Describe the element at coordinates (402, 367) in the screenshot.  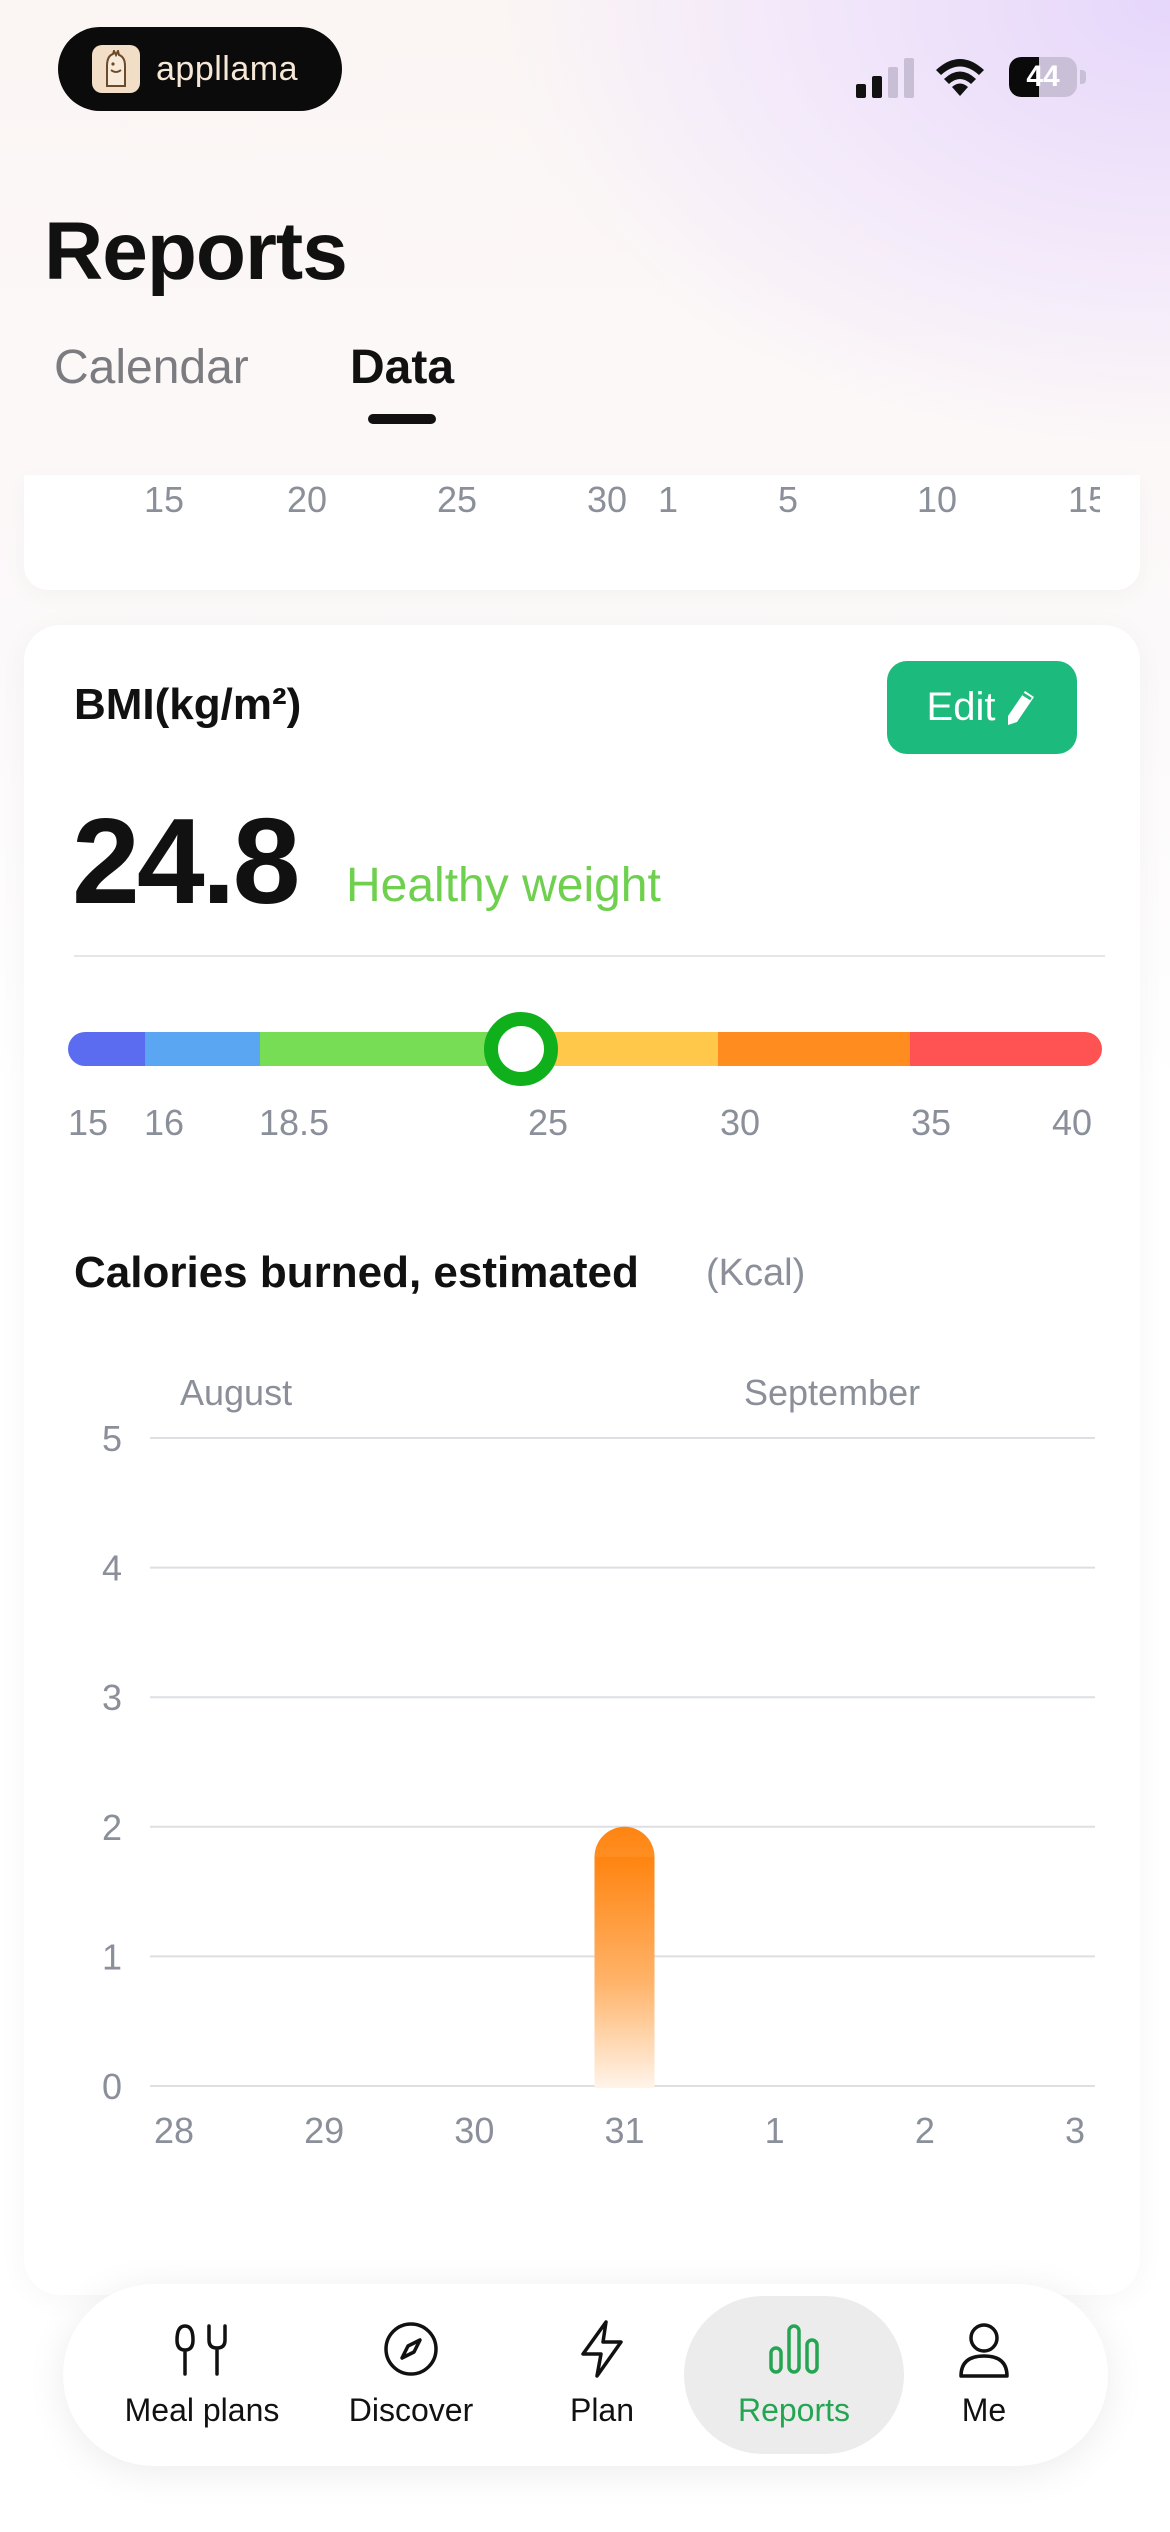
I see `tab-data: Data` at that location.